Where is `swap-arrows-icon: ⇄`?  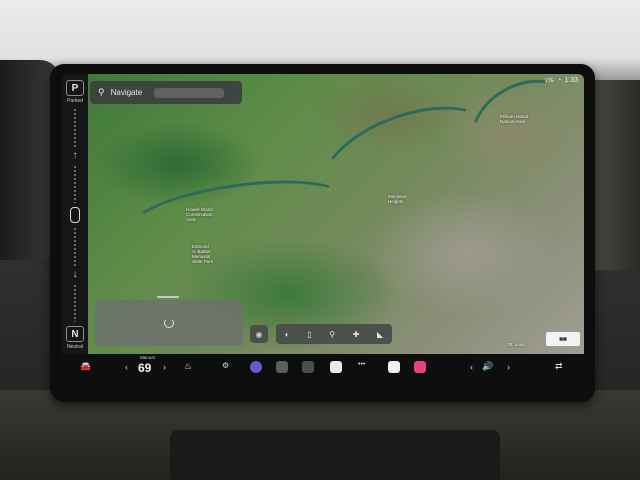
swap-arrows-icon: ⇄ is located at coordinates (559, 366).